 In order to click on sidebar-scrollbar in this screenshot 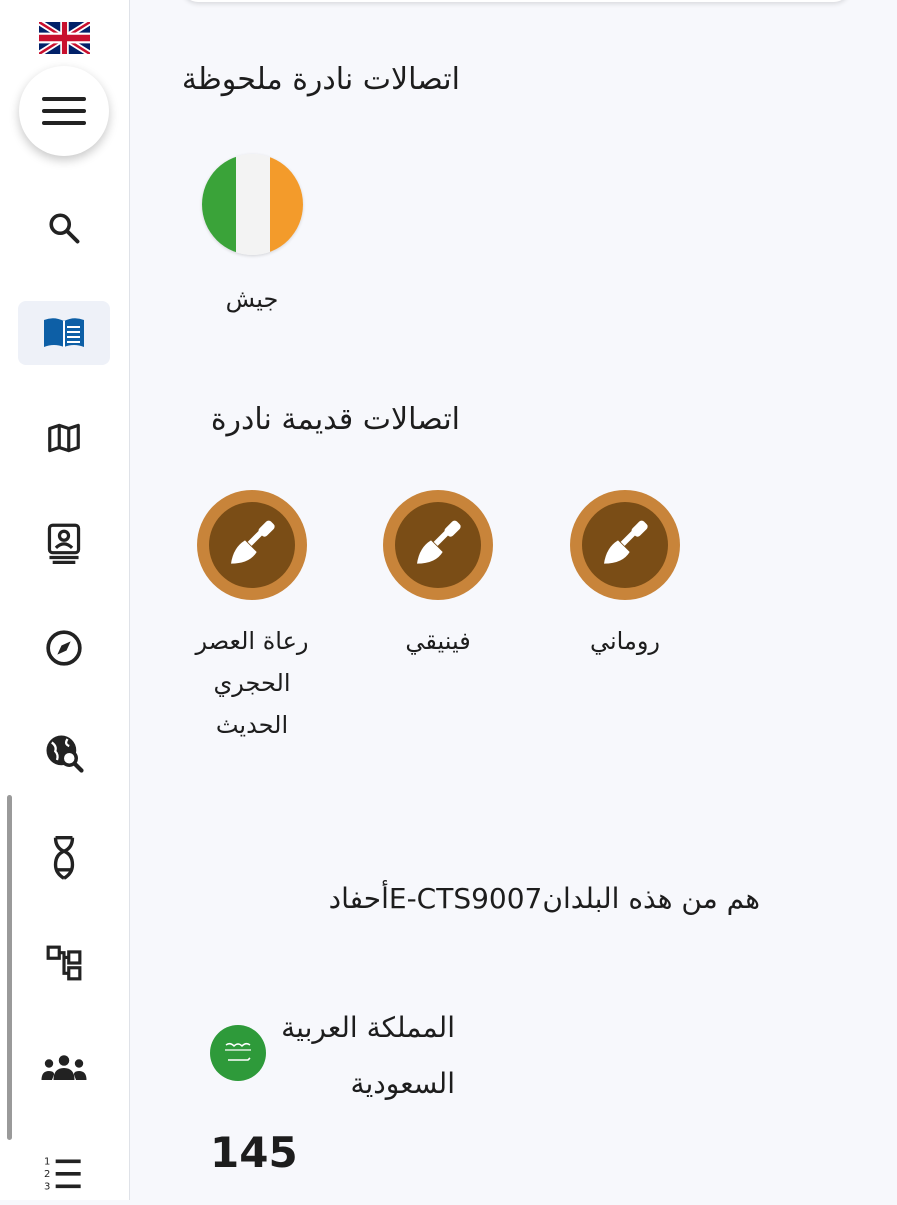, I will do `click(9, 967)`.